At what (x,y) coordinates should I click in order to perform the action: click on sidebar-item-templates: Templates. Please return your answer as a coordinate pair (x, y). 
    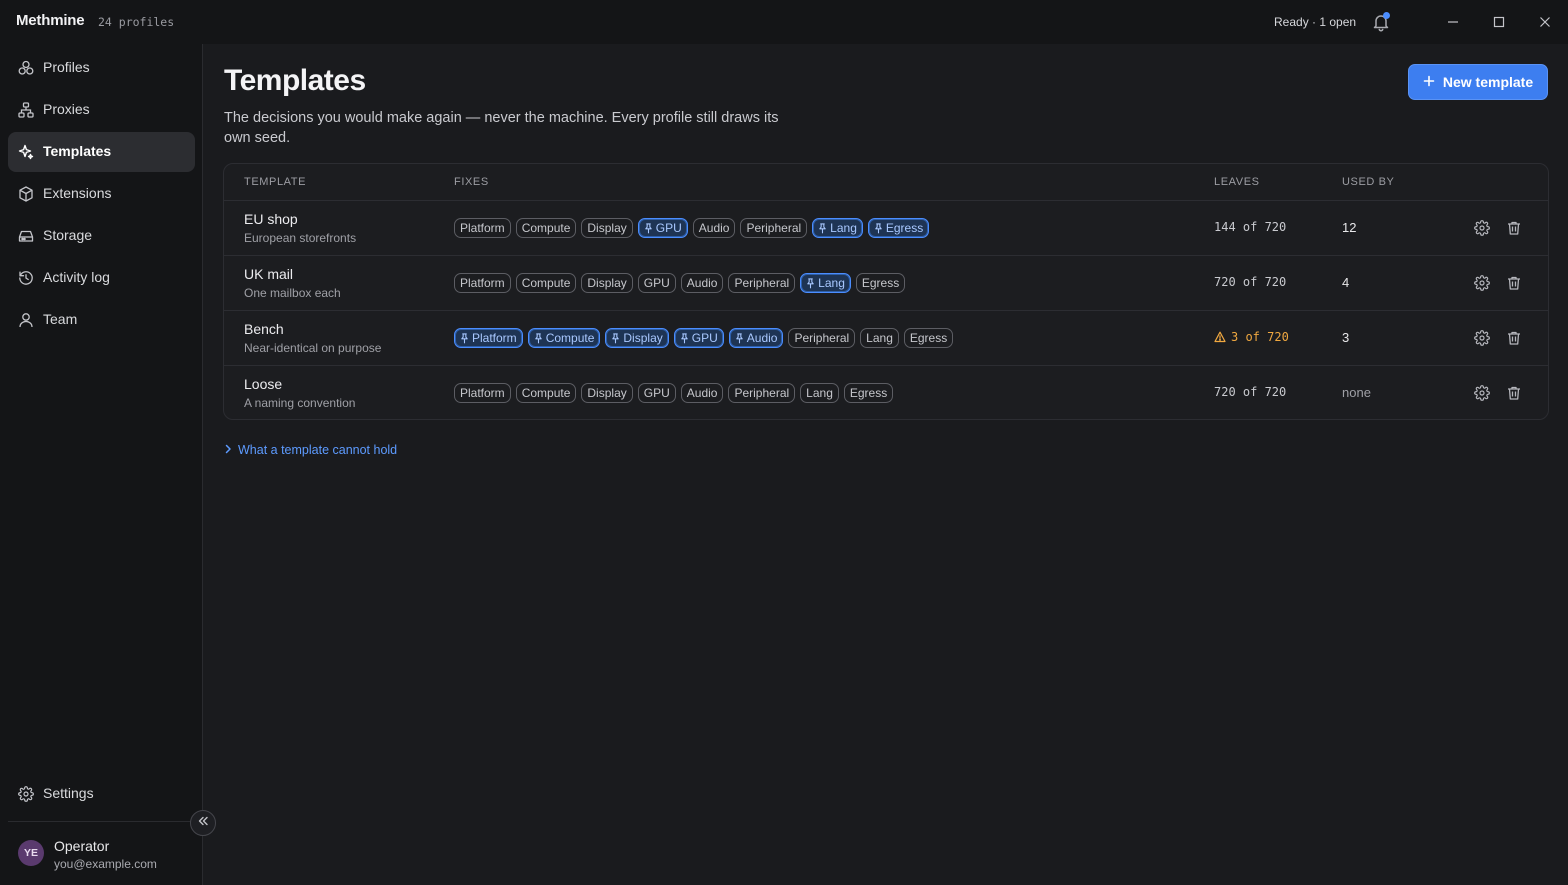
    Looking at the image, I should click on (101, 152).